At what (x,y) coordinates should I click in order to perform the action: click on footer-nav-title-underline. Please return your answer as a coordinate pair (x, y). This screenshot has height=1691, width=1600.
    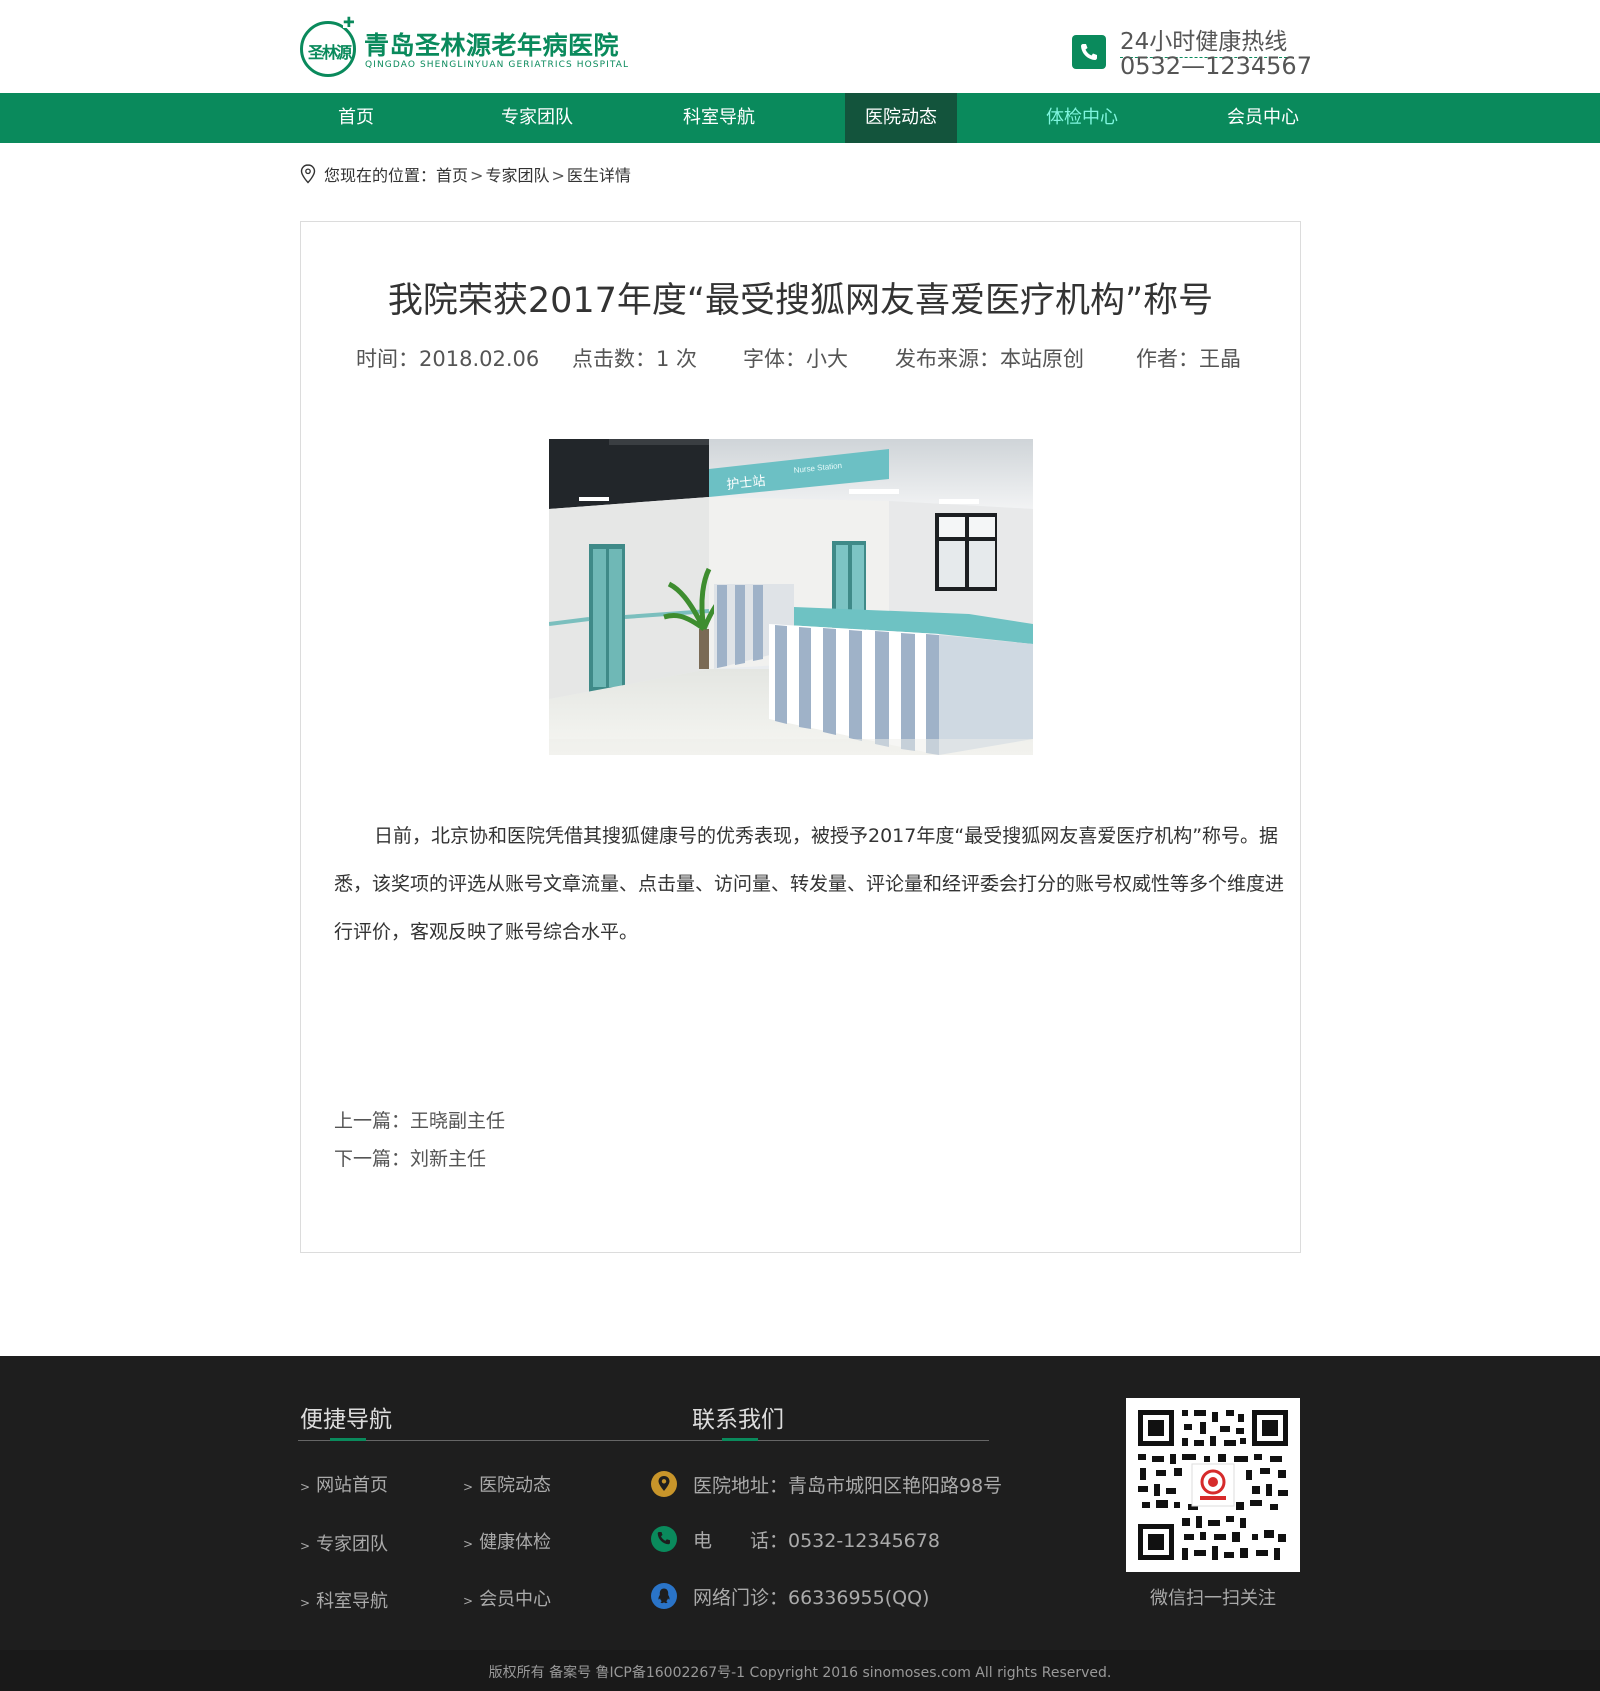
    Looking at the image, I should click on (348, 1439).